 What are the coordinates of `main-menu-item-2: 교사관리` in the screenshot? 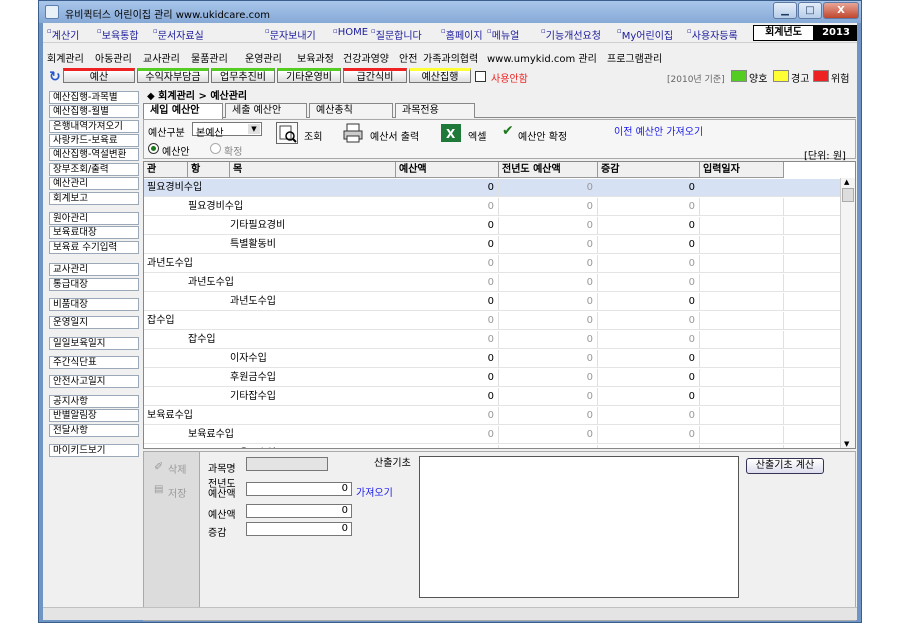 It's located at (161, 57).